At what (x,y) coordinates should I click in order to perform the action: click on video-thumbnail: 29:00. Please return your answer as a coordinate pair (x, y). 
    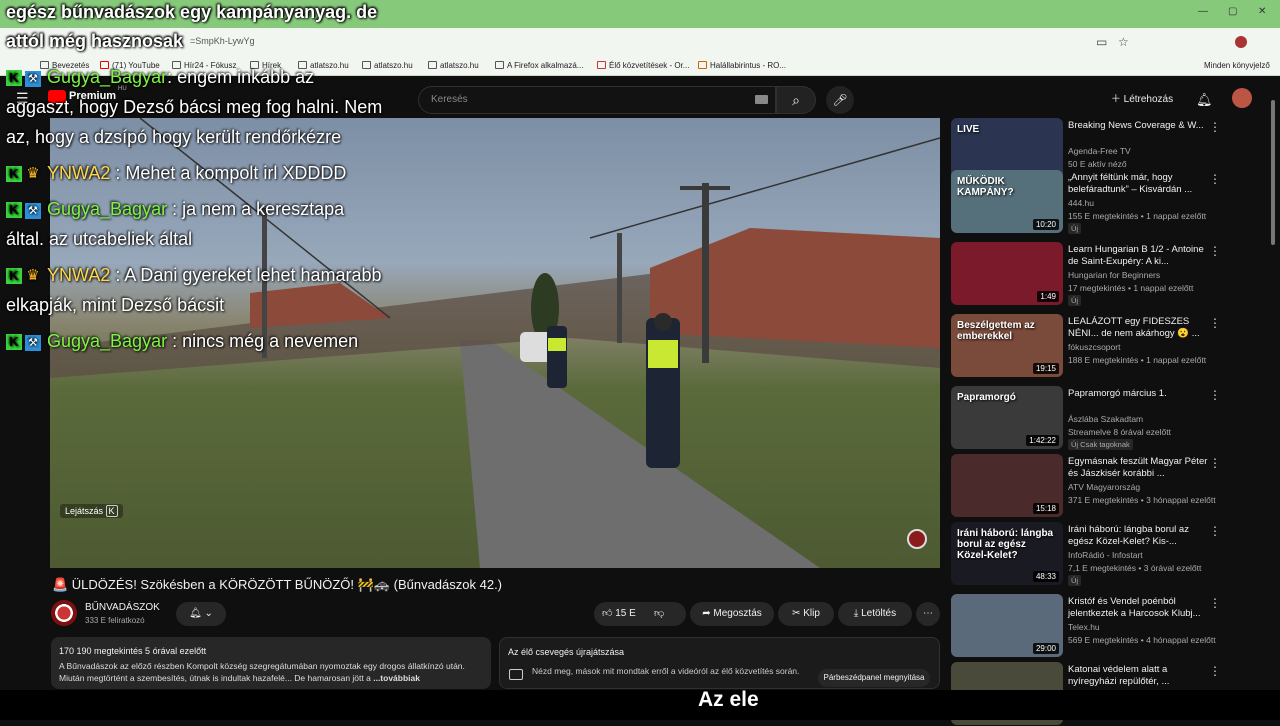
    Looking at the image, I should click on (1007, 625).